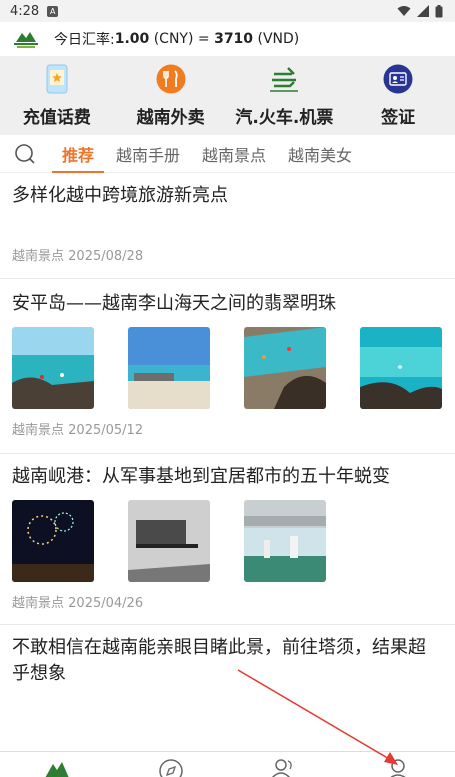 The image size is (455, 777). I want to click on nav-profile, so click(398, 764).